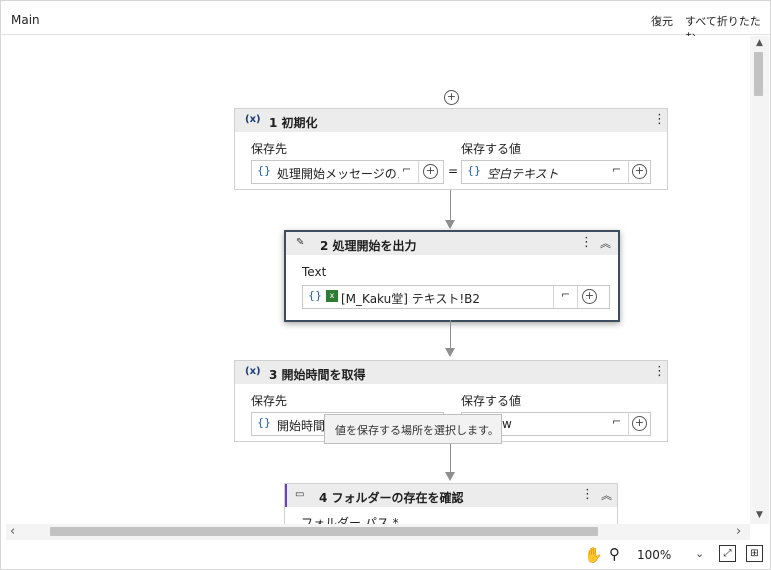 The image size is (771, 570). I want to click on workflow-title: Main, so click(25, 20).